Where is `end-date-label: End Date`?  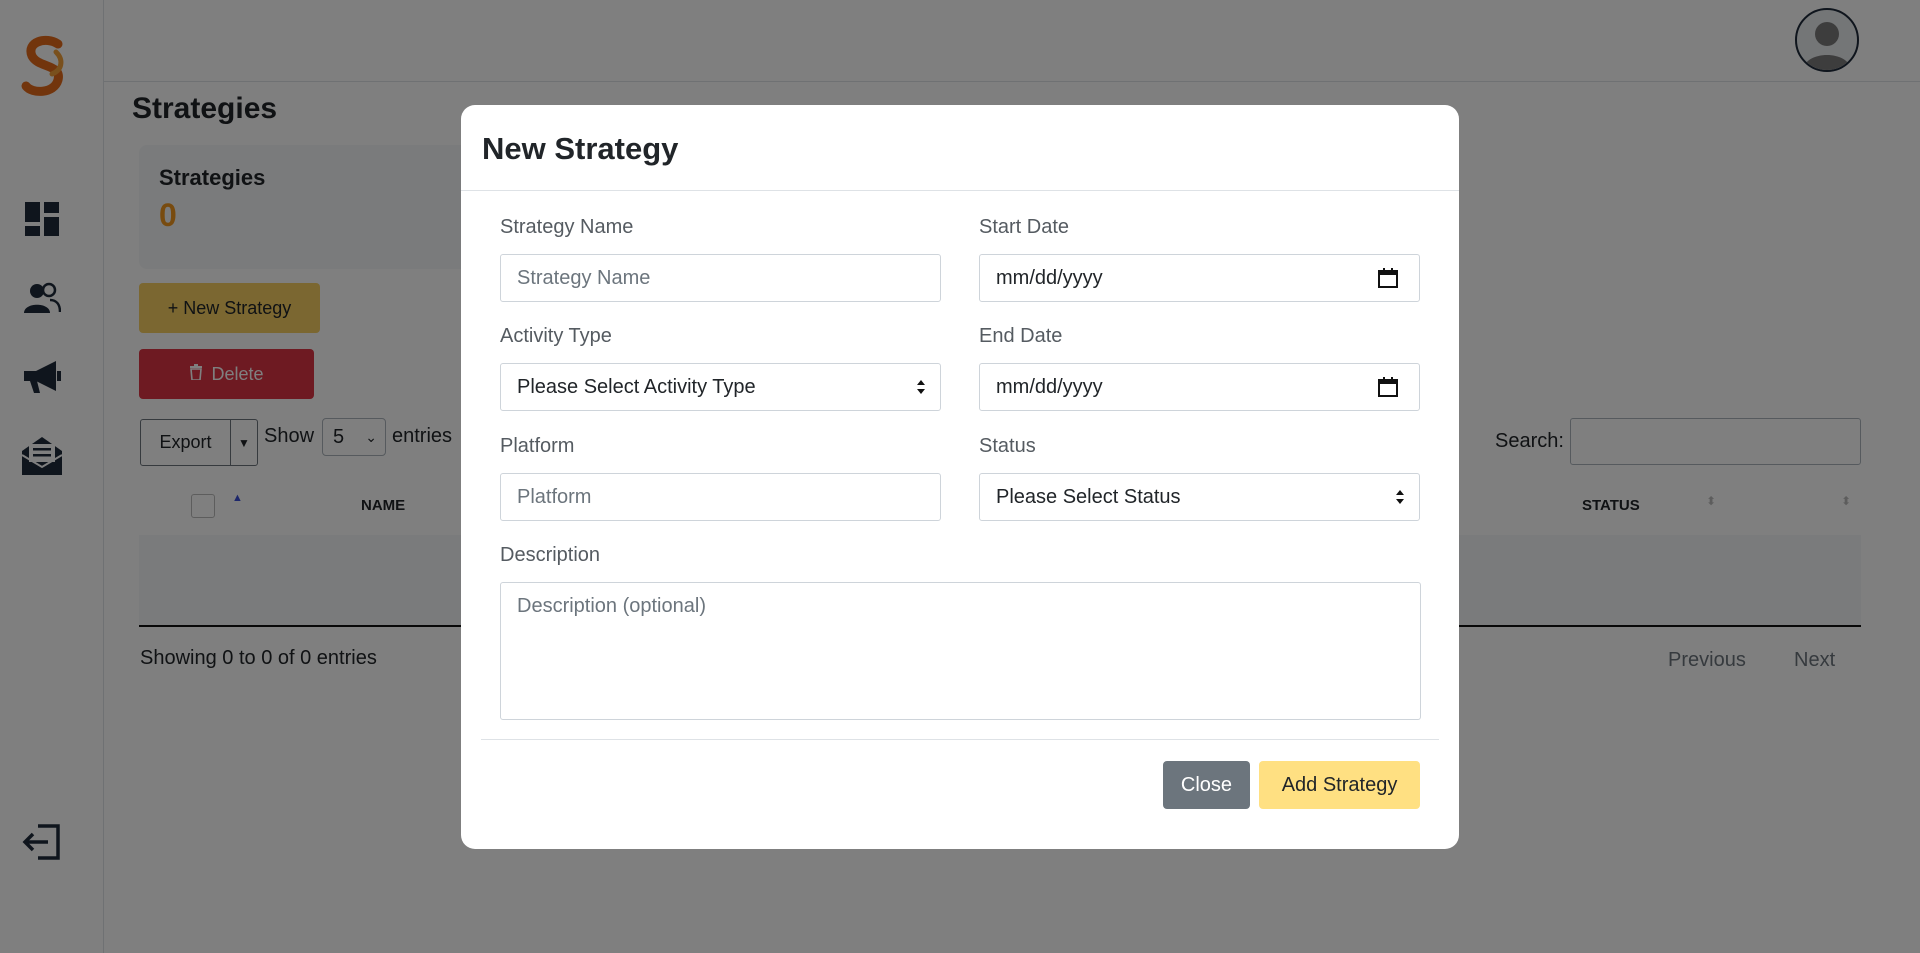 end-date-label: End Date is located at coordinates (1021, 336).